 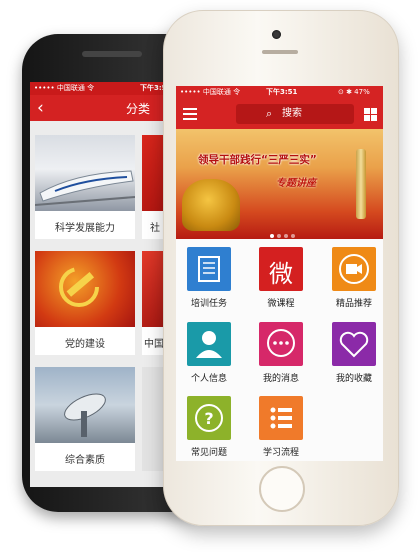 What do you see at coordinates (85, 344) in the screenshot?
I see `card-label: 党的建设` at bounding box center [85, 344].